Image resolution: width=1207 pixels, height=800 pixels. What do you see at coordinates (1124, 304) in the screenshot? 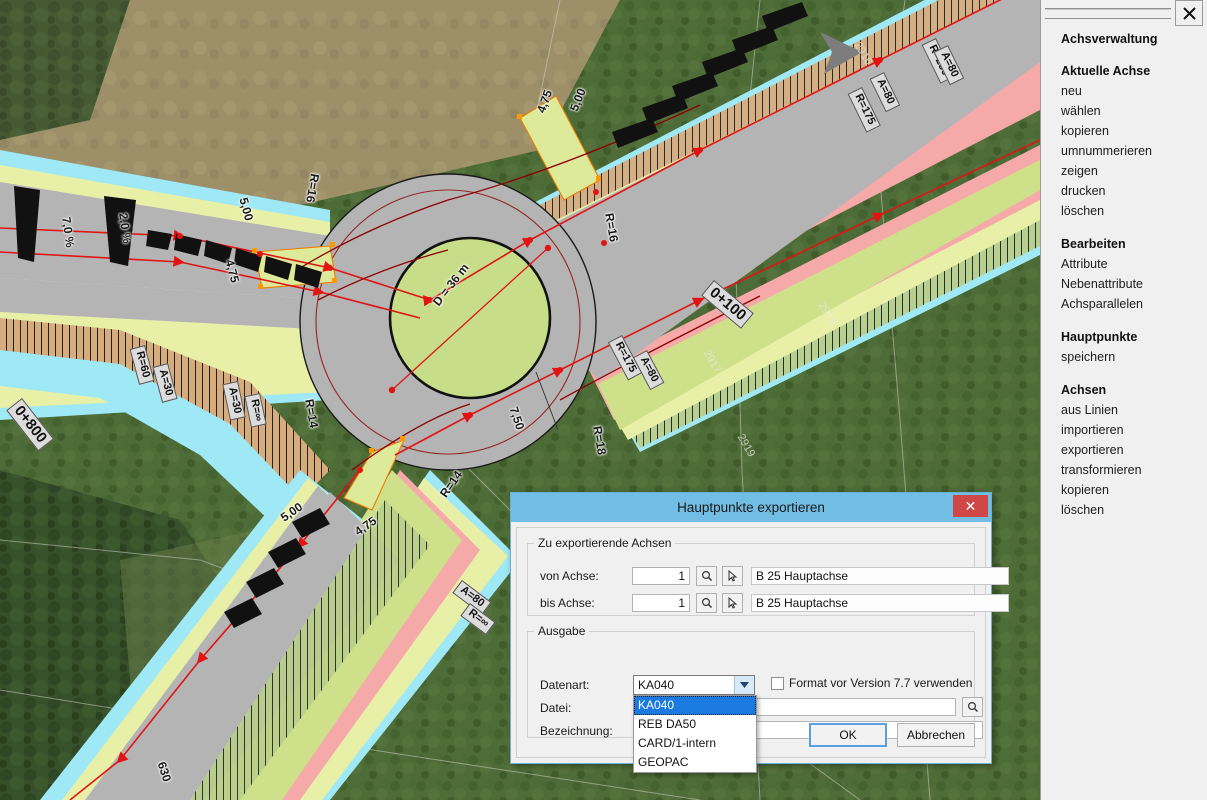
I see `sidebar-item-achsparallelen: Achsparallelen` at bounding box center [1124, 304].